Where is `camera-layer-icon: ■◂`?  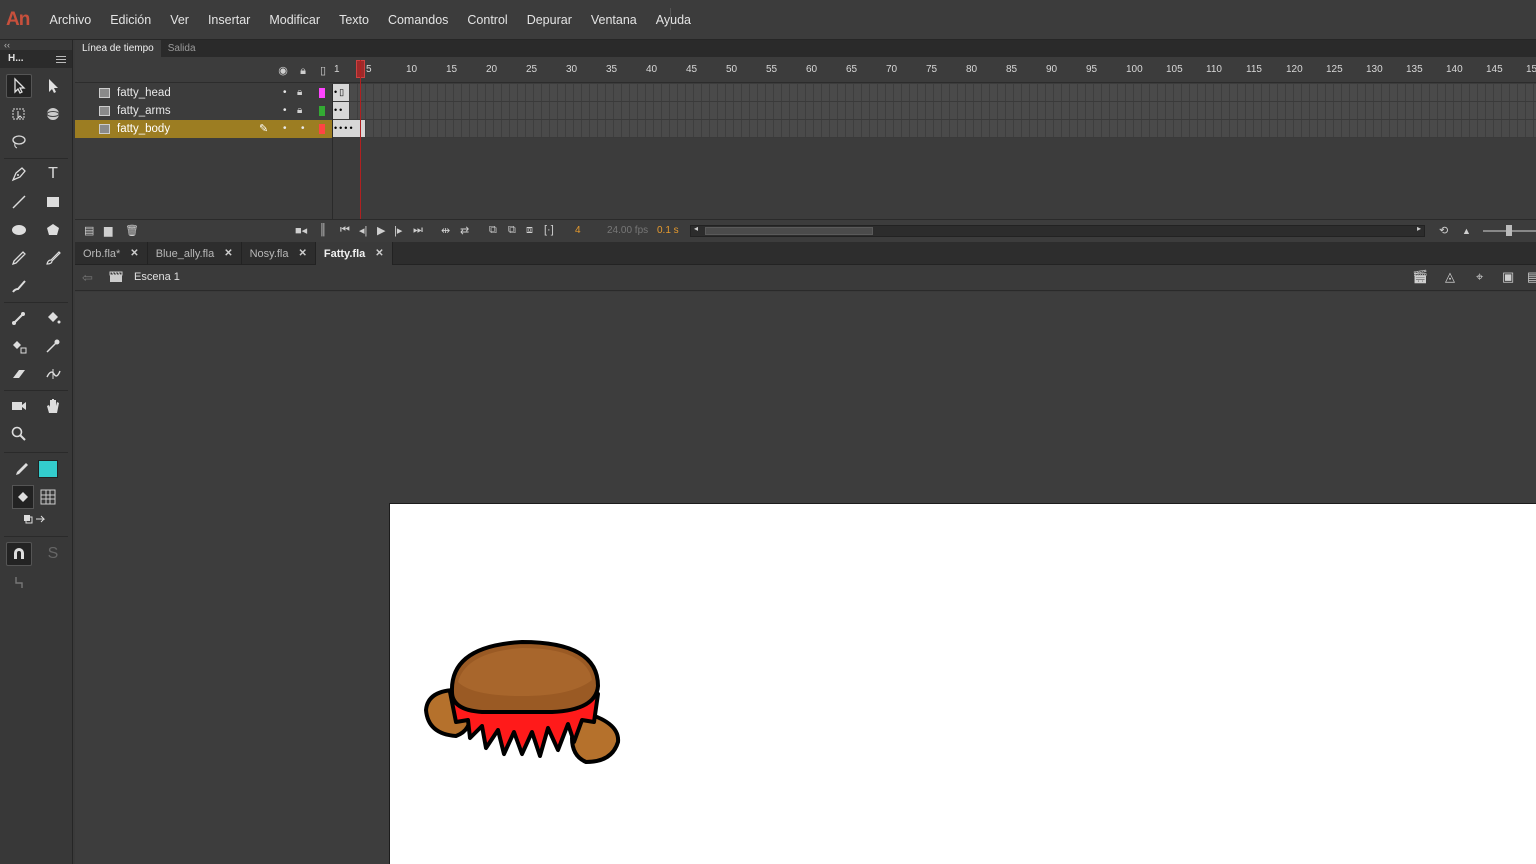
camera-layer-icon: ■◂ is located at coordinates (301, 230).